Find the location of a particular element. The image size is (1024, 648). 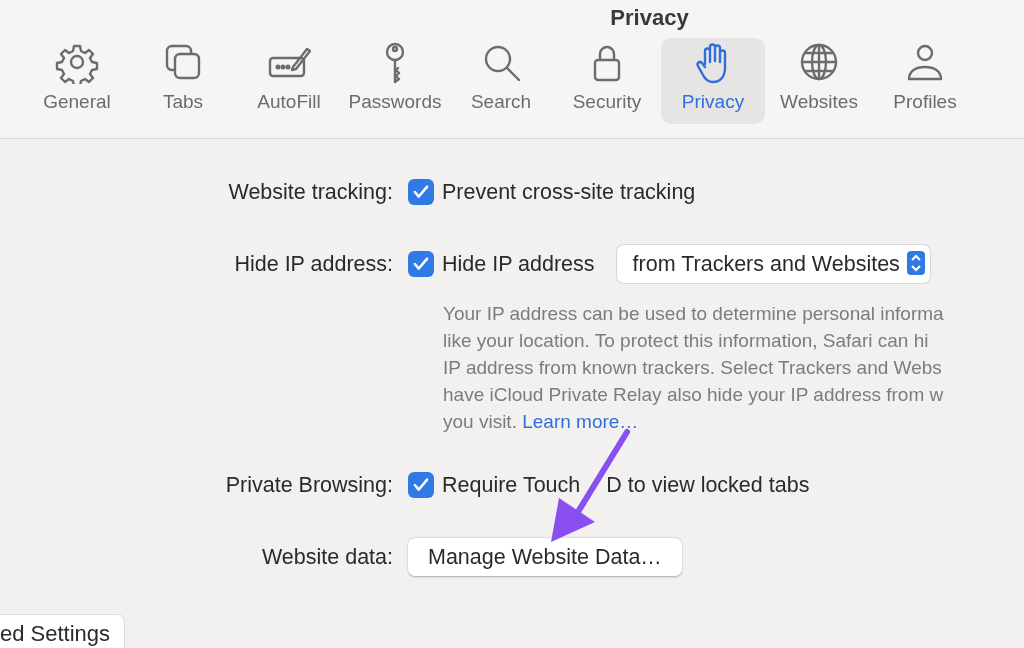

checkbox-label: D to view locked tabs is located at coordinates (708, 485).